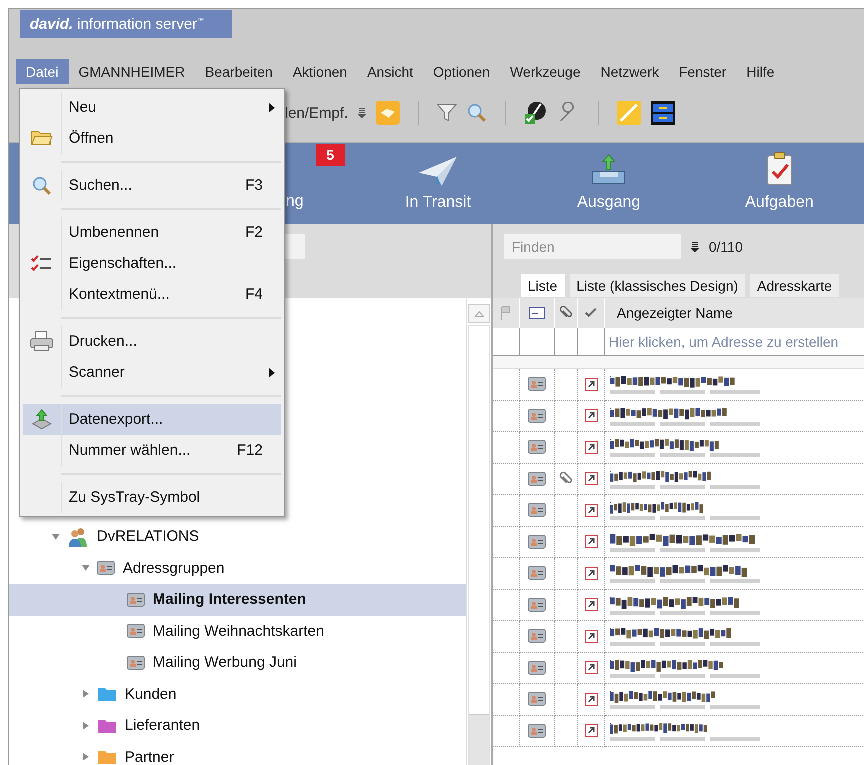 Image resolution: width=864 pixels, height=765 pixels. What do you see at coordinates (663, 113) in the screenshot?
I see `cabinet-icon` at bounding box center [663, 113].